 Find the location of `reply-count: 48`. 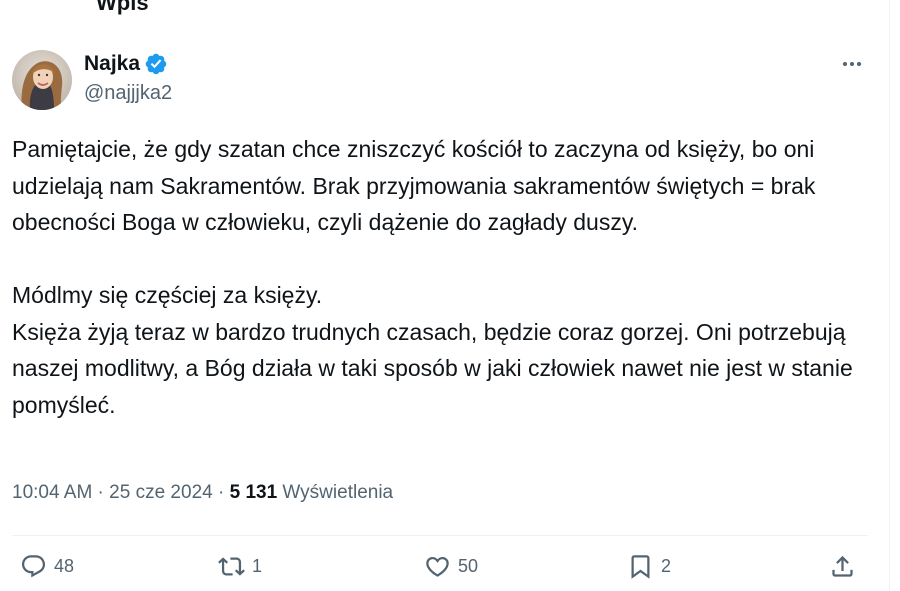

reply-count: 48 is located at coordinates (64, 566).